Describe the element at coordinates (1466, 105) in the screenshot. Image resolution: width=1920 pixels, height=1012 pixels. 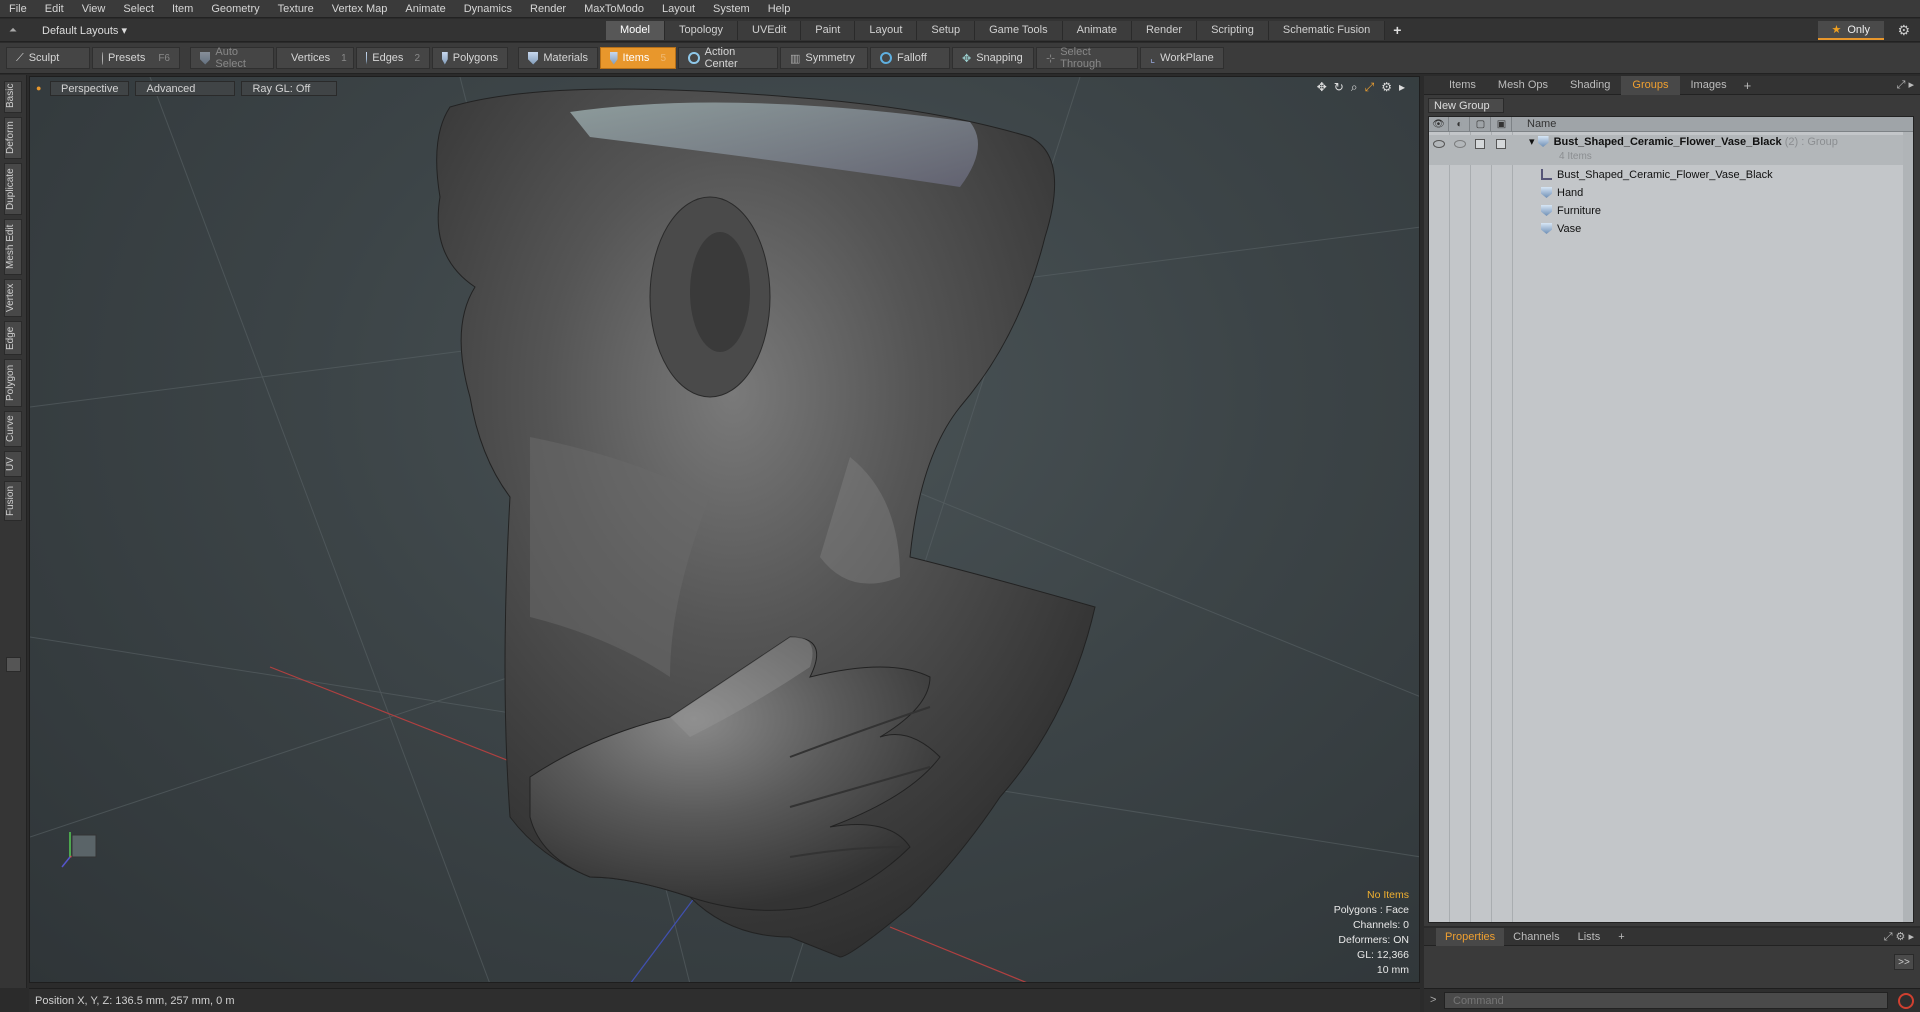
I see `new-group-button: New Group` at that location.